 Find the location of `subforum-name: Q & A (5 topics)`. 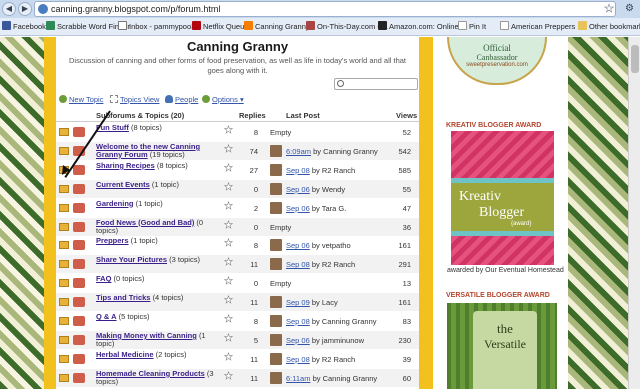

subforum-name: Q & A (5 topics) is located at coordinates (160, 317).